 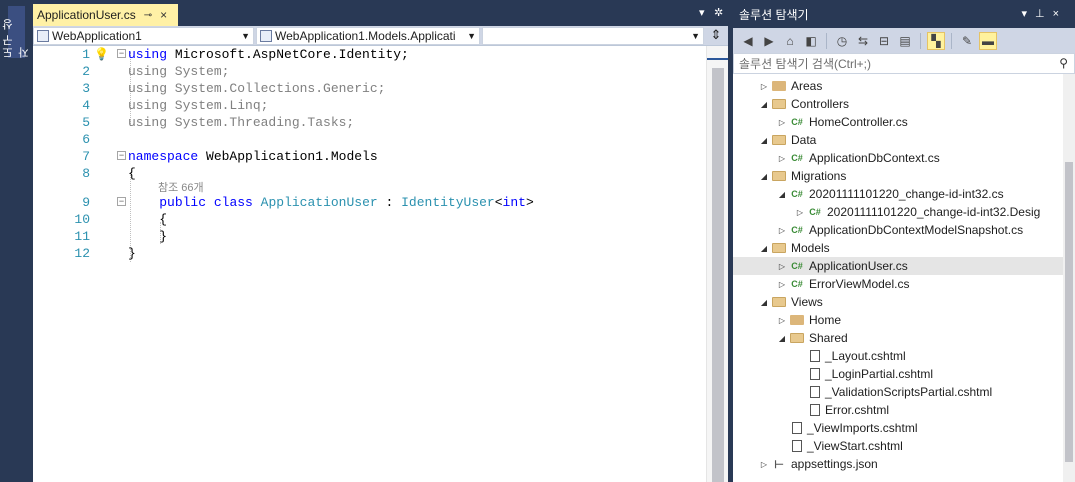 What do you see at coordinates (916, 230) in the screenshot?
I see `tree-item-label: ApplicationDbContextModelSnapshot.cs` at bounding box center [916, 230].